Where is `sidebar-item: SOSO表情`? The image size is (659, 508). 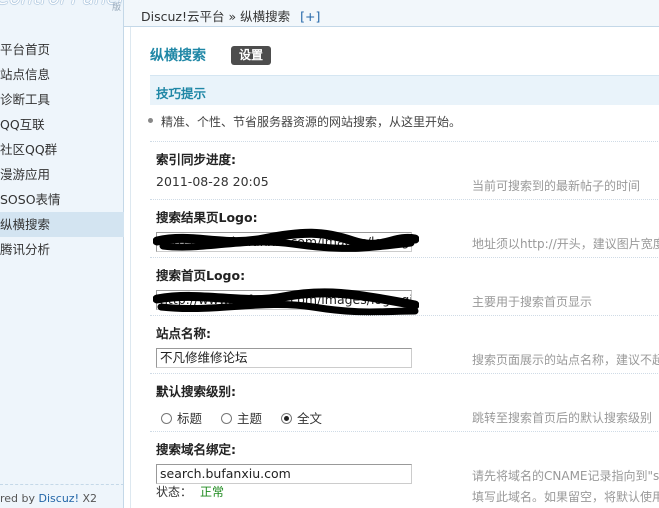
sidebar-item: SOSO表情 is located at coordinates (62, 199).